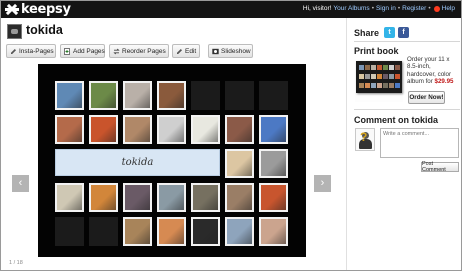 This screenshot has height=271, width=462. What do you see at coordinates (419, 143) in the screenshot?
I see `comment-input` at bounding box center [419, 143].